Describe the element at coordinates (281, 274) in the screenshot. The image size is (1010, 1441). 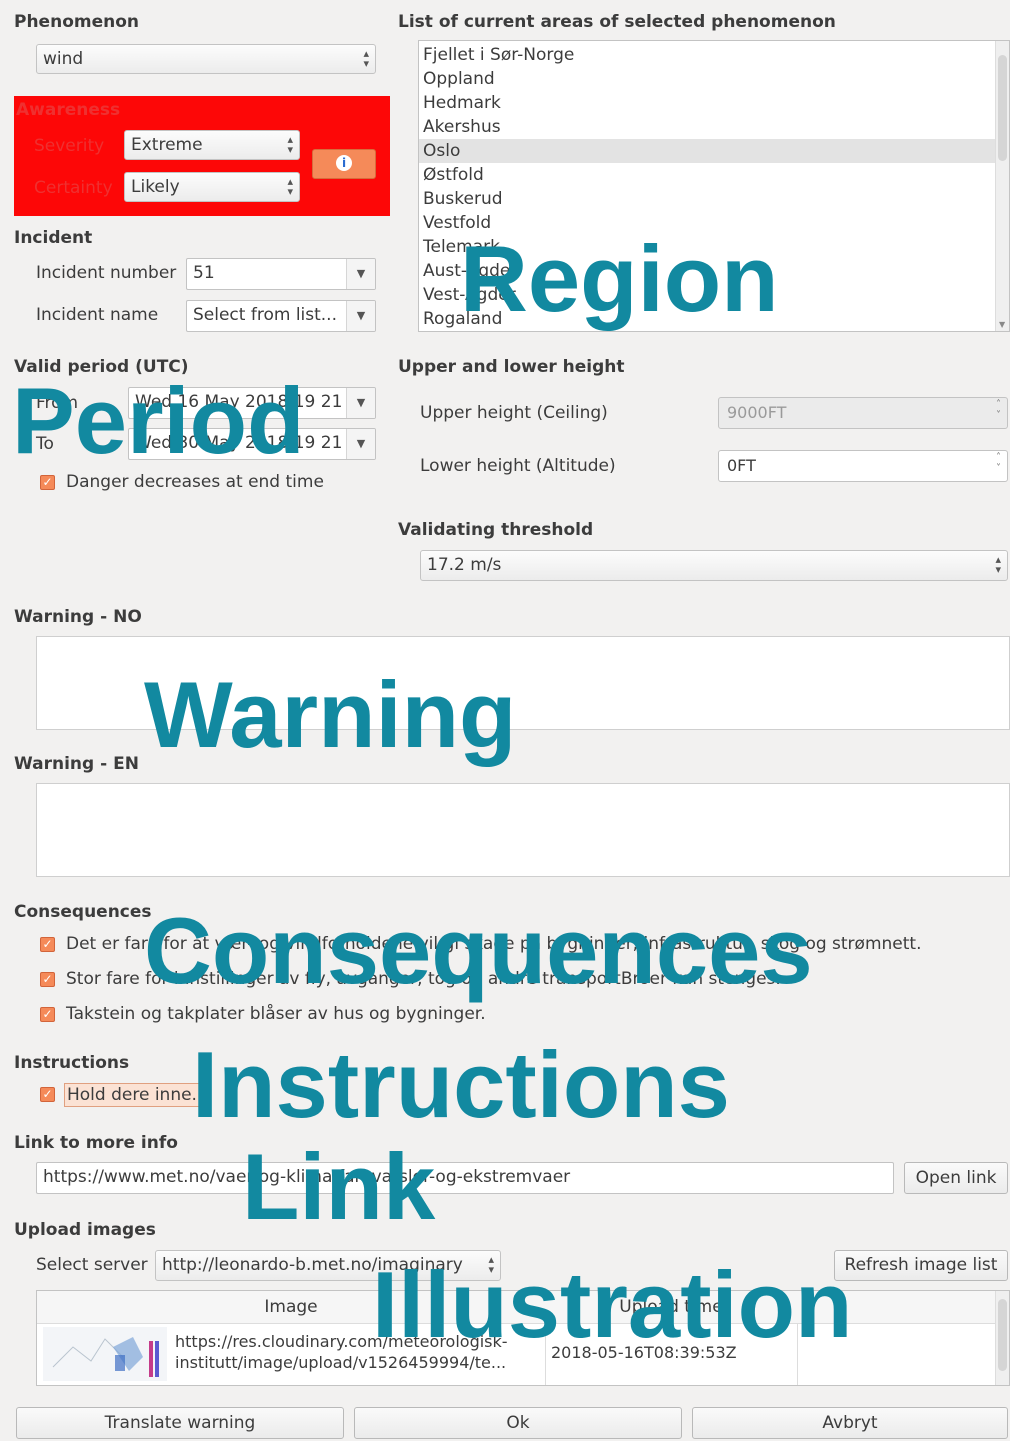
I see `incident-number-combo: 51 ▼` at that location.